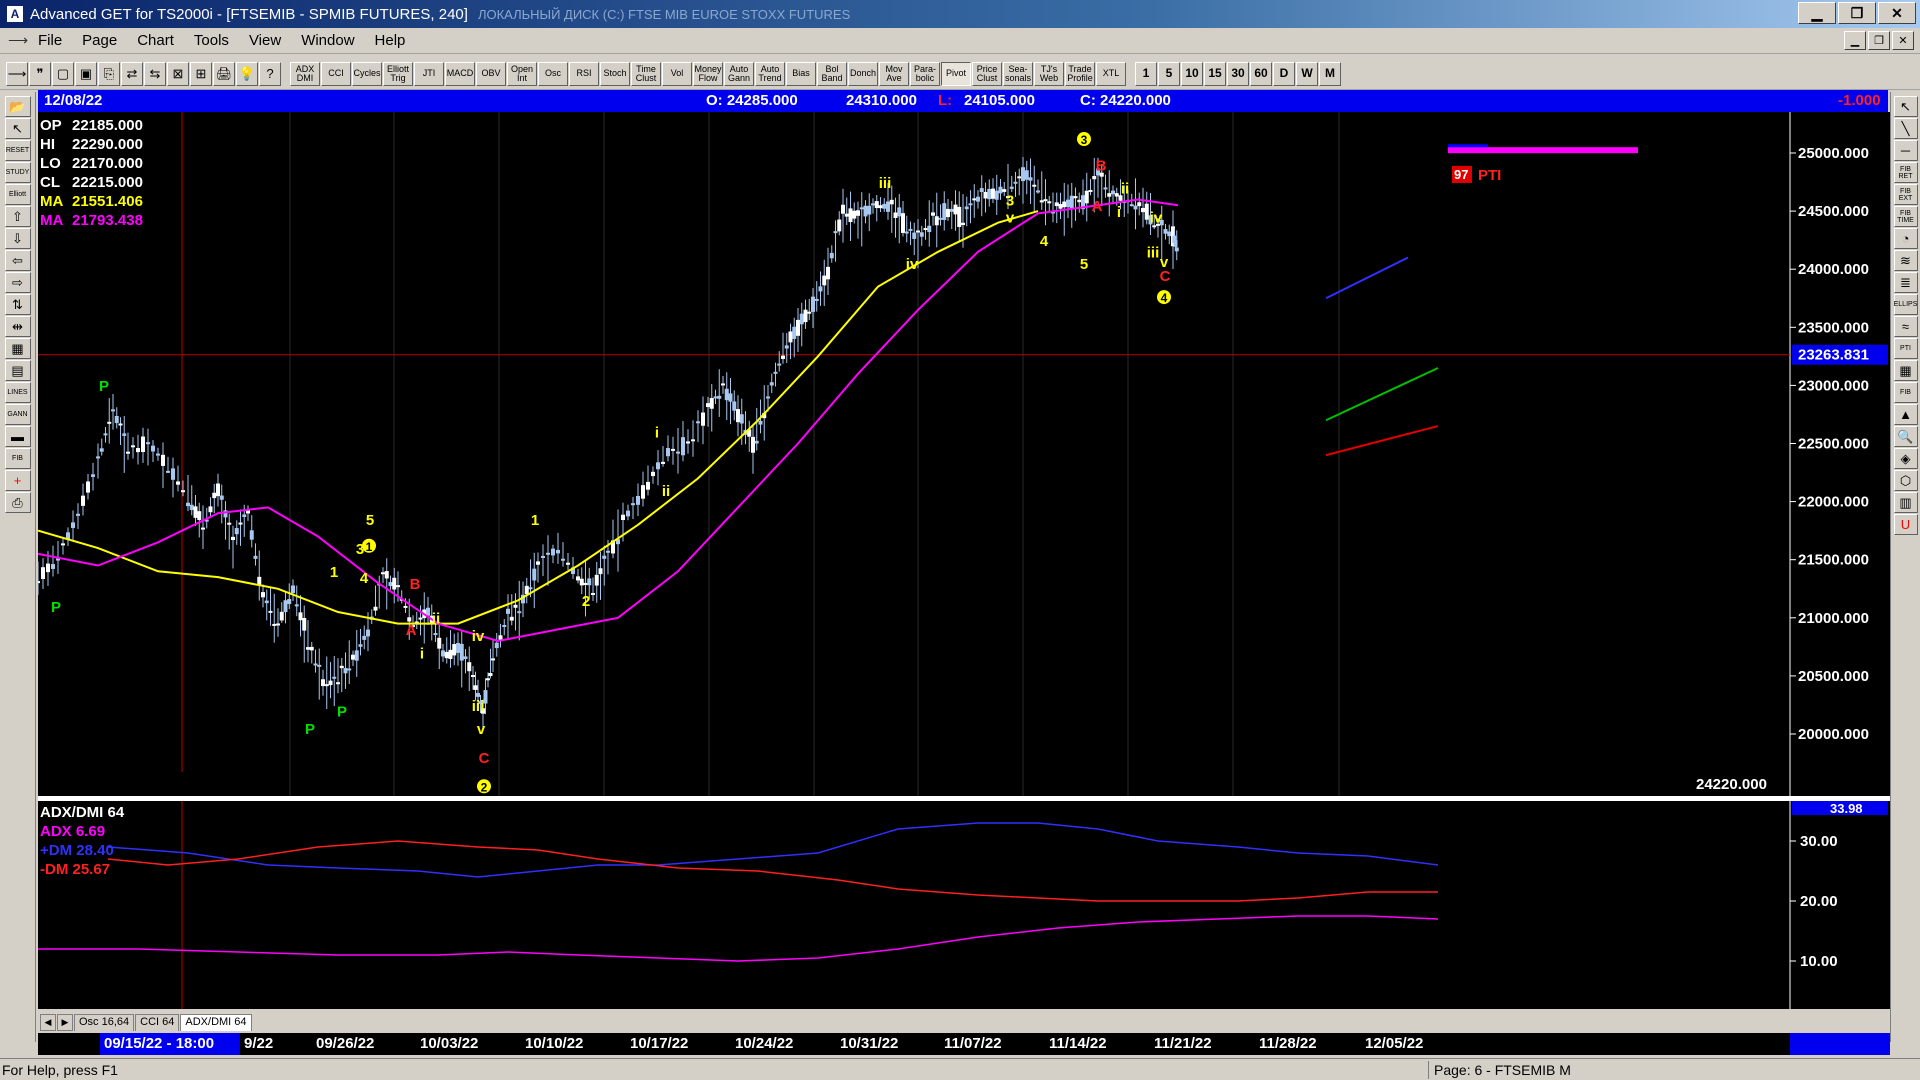 The image size is (1920, 1080). I want to click on left-tool-icon-5: ⇧, so click(17, 216).